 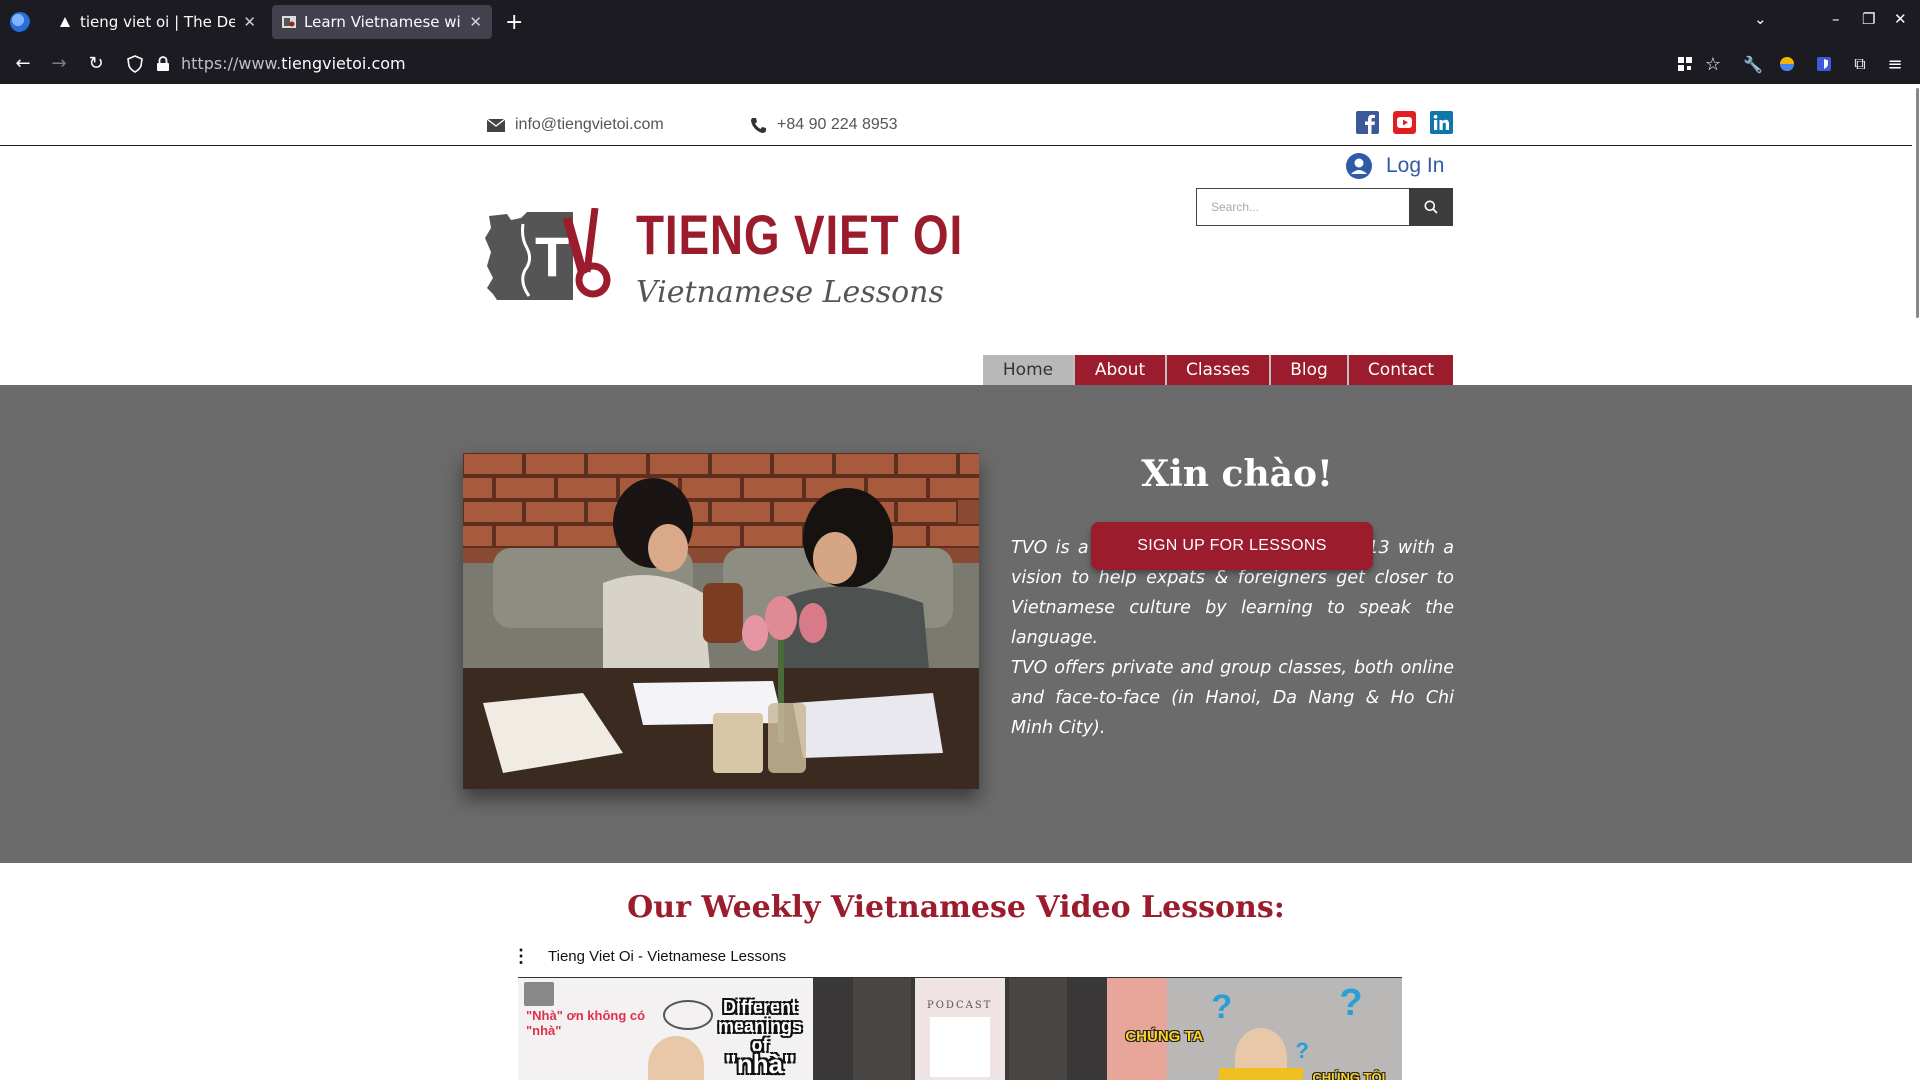 I want to click on hero-title: Xin chào!, so click(x=1237, y=474).